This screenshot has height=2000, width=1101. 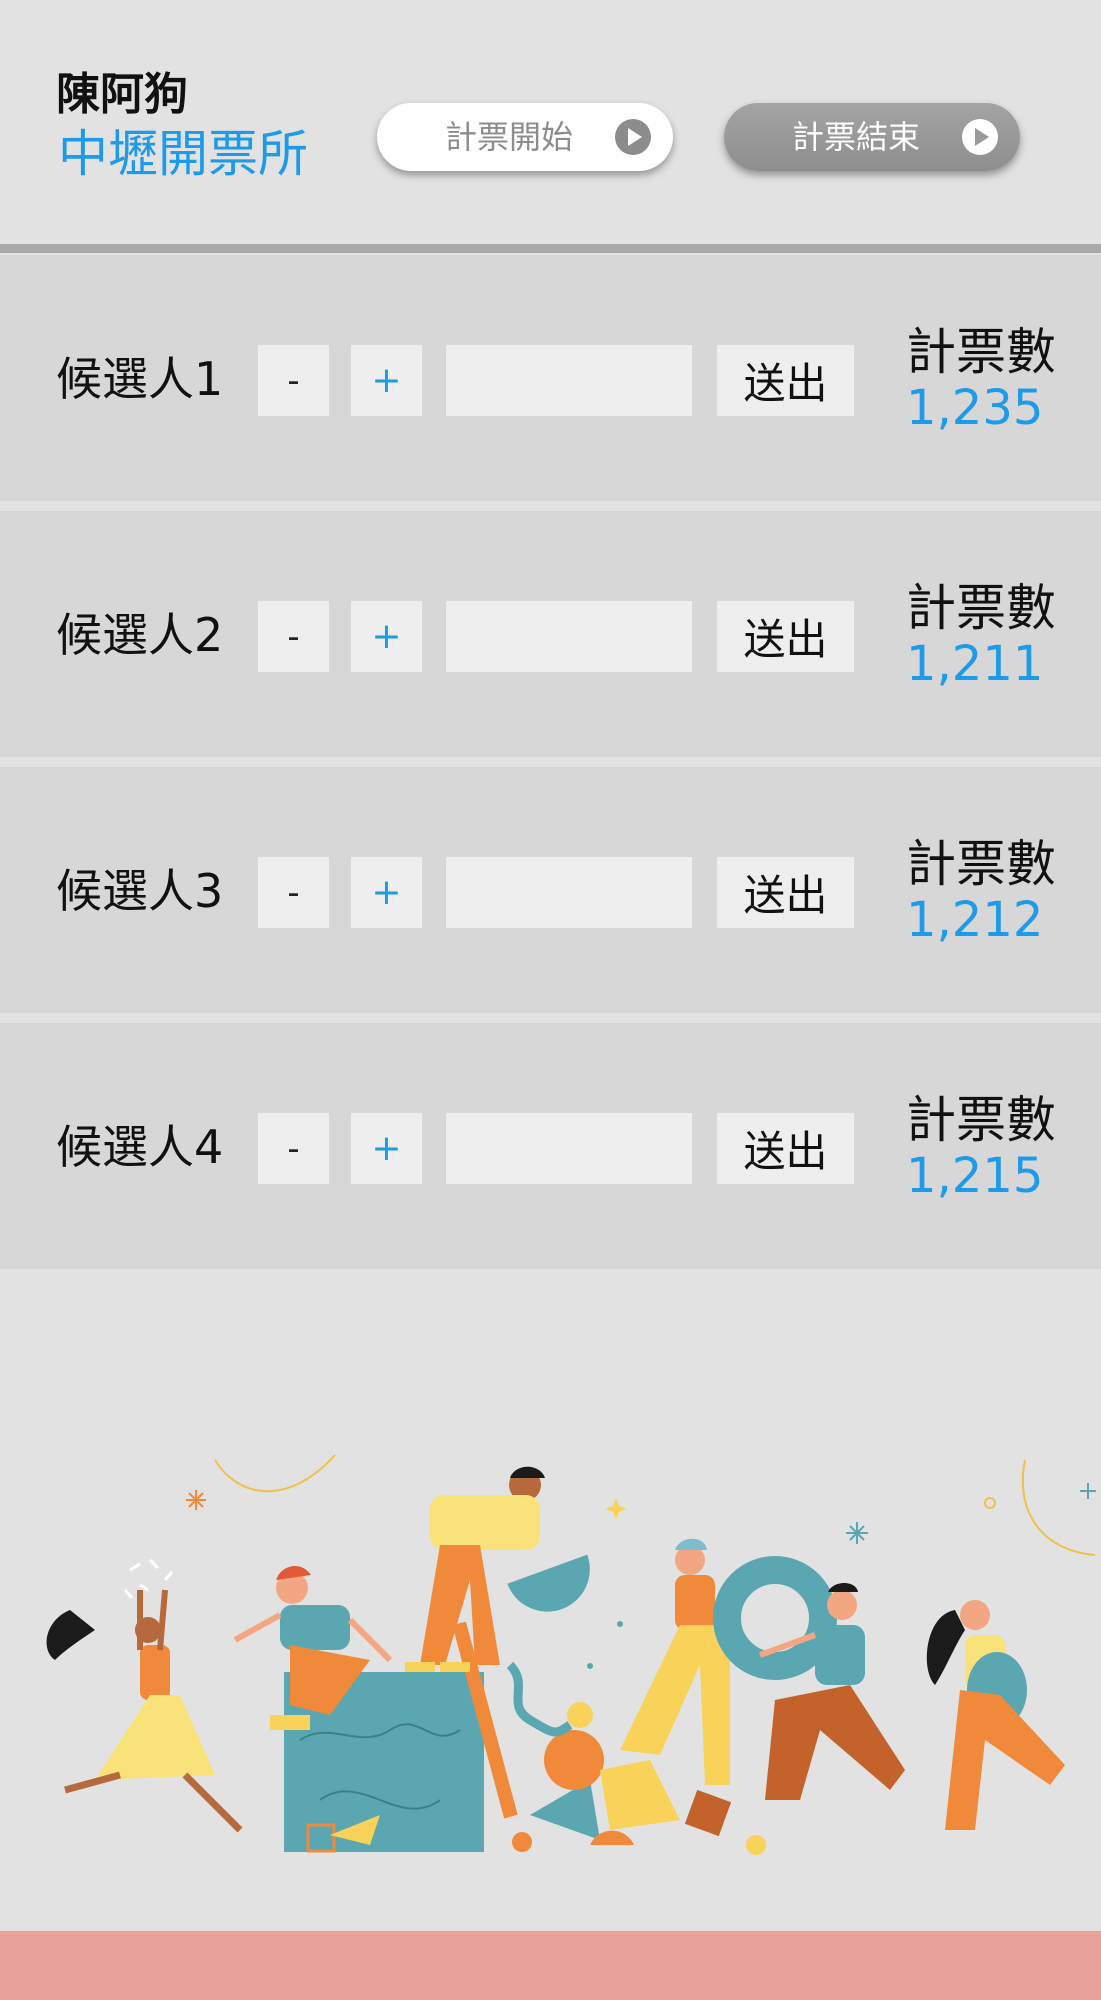 I want to click on candidate-name: 候選人4, so click(x=140, y=1147).